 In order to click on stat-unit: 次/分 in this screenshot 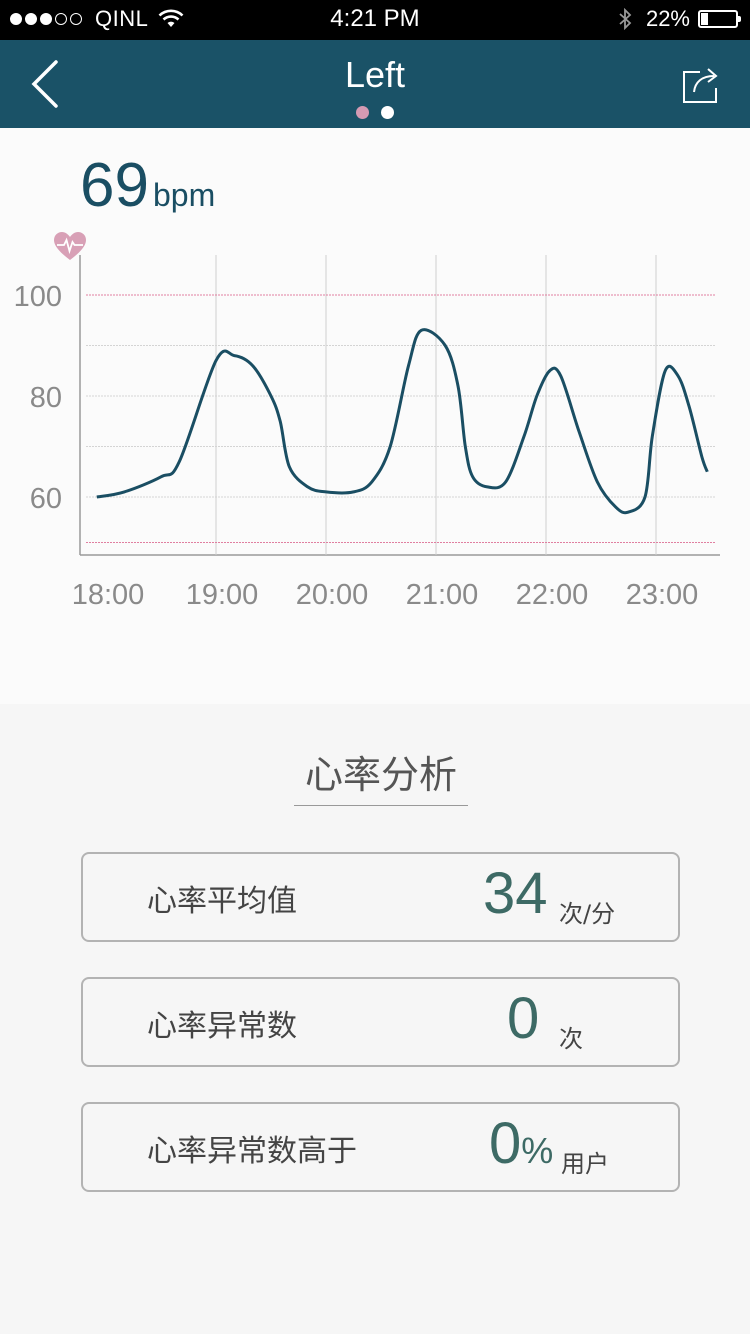, I will do `click(587, 914)`.